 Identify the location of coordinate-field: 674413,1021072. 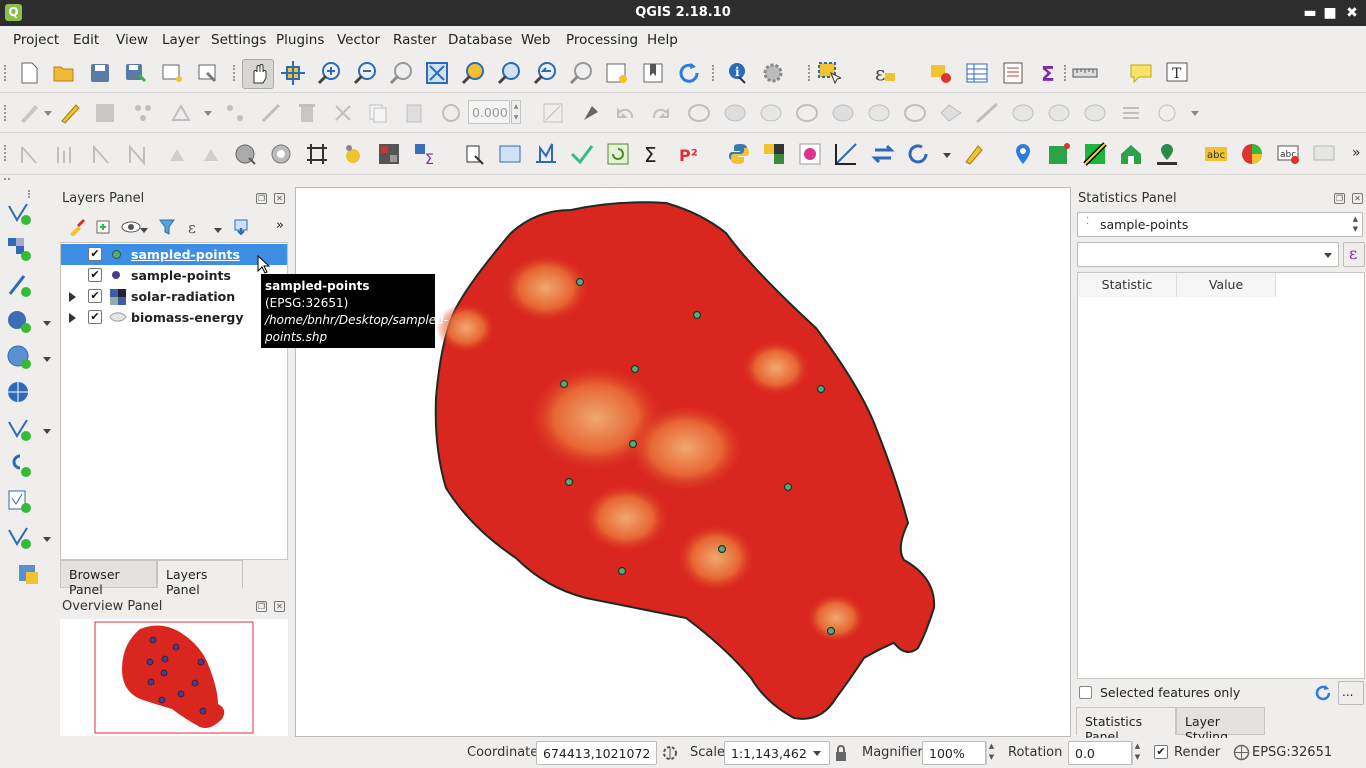
(596, 753).